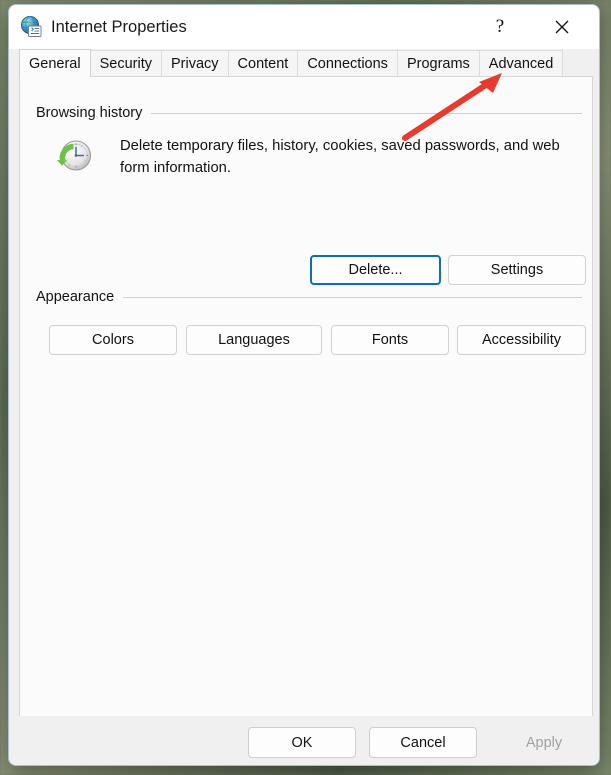 Image resolution: width=611 pixels, height=775 pixels. What do you see at coordinates (521, 340) in the screenshot?
I see `accessibility-button: Accessibility` at bounding box center [521, 340].